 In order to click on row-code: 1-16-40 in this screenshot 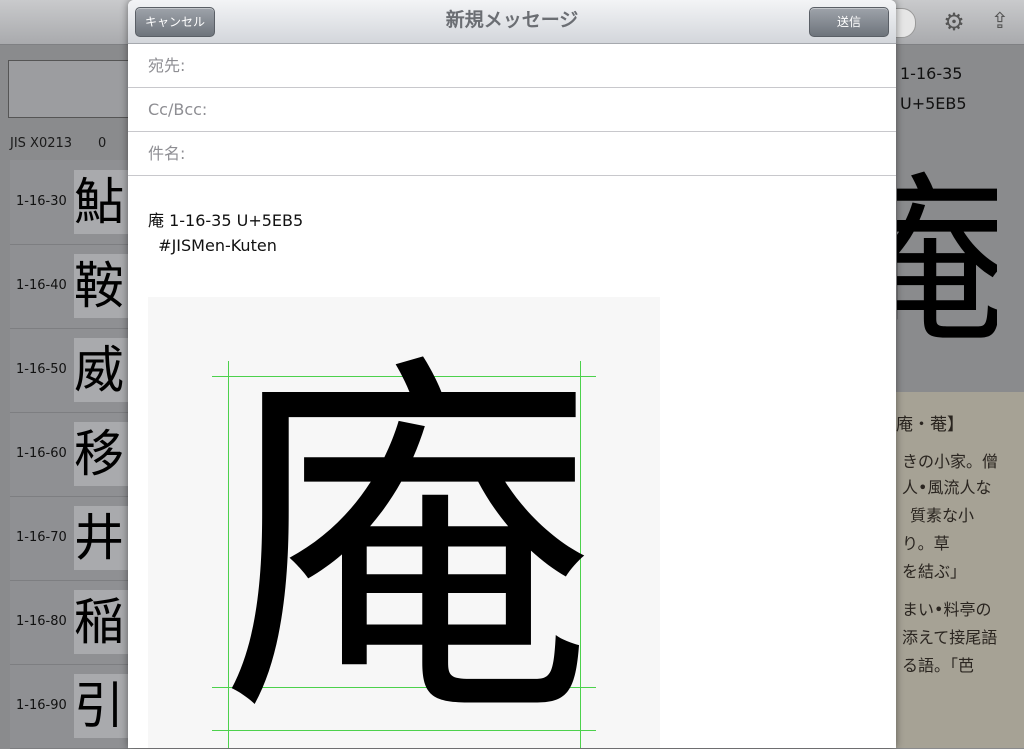, I will do `click(41, 285)`.